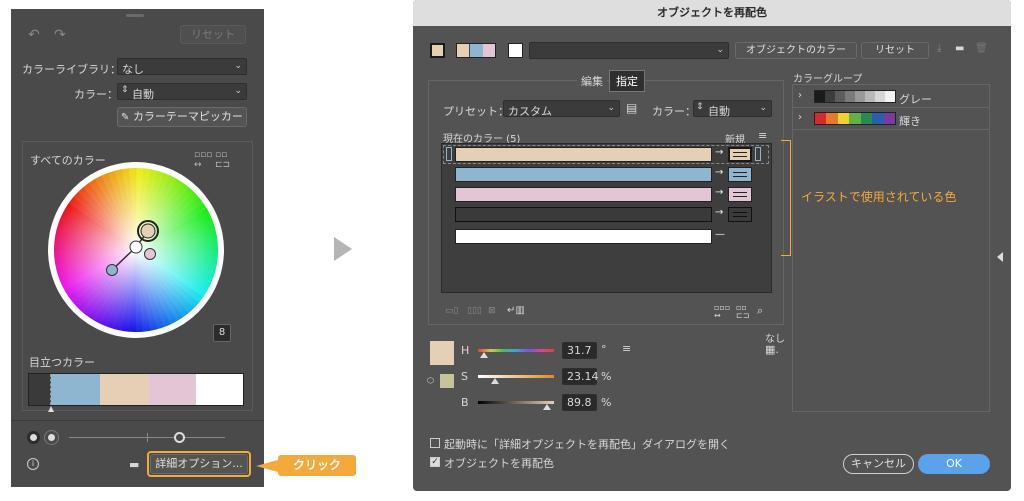 The height and width of the screenshot is (501, 1024). I want to click on color-wheel, so click(136, 250).